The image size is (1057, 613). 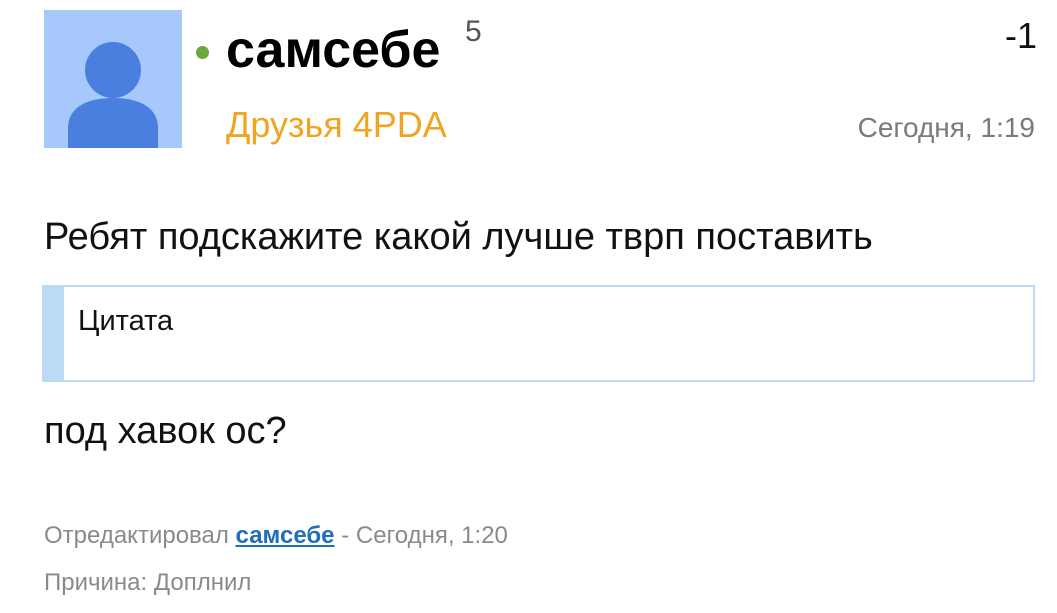 I want to click on edit-reason-label: Причина:, so click(x=96, y=582).